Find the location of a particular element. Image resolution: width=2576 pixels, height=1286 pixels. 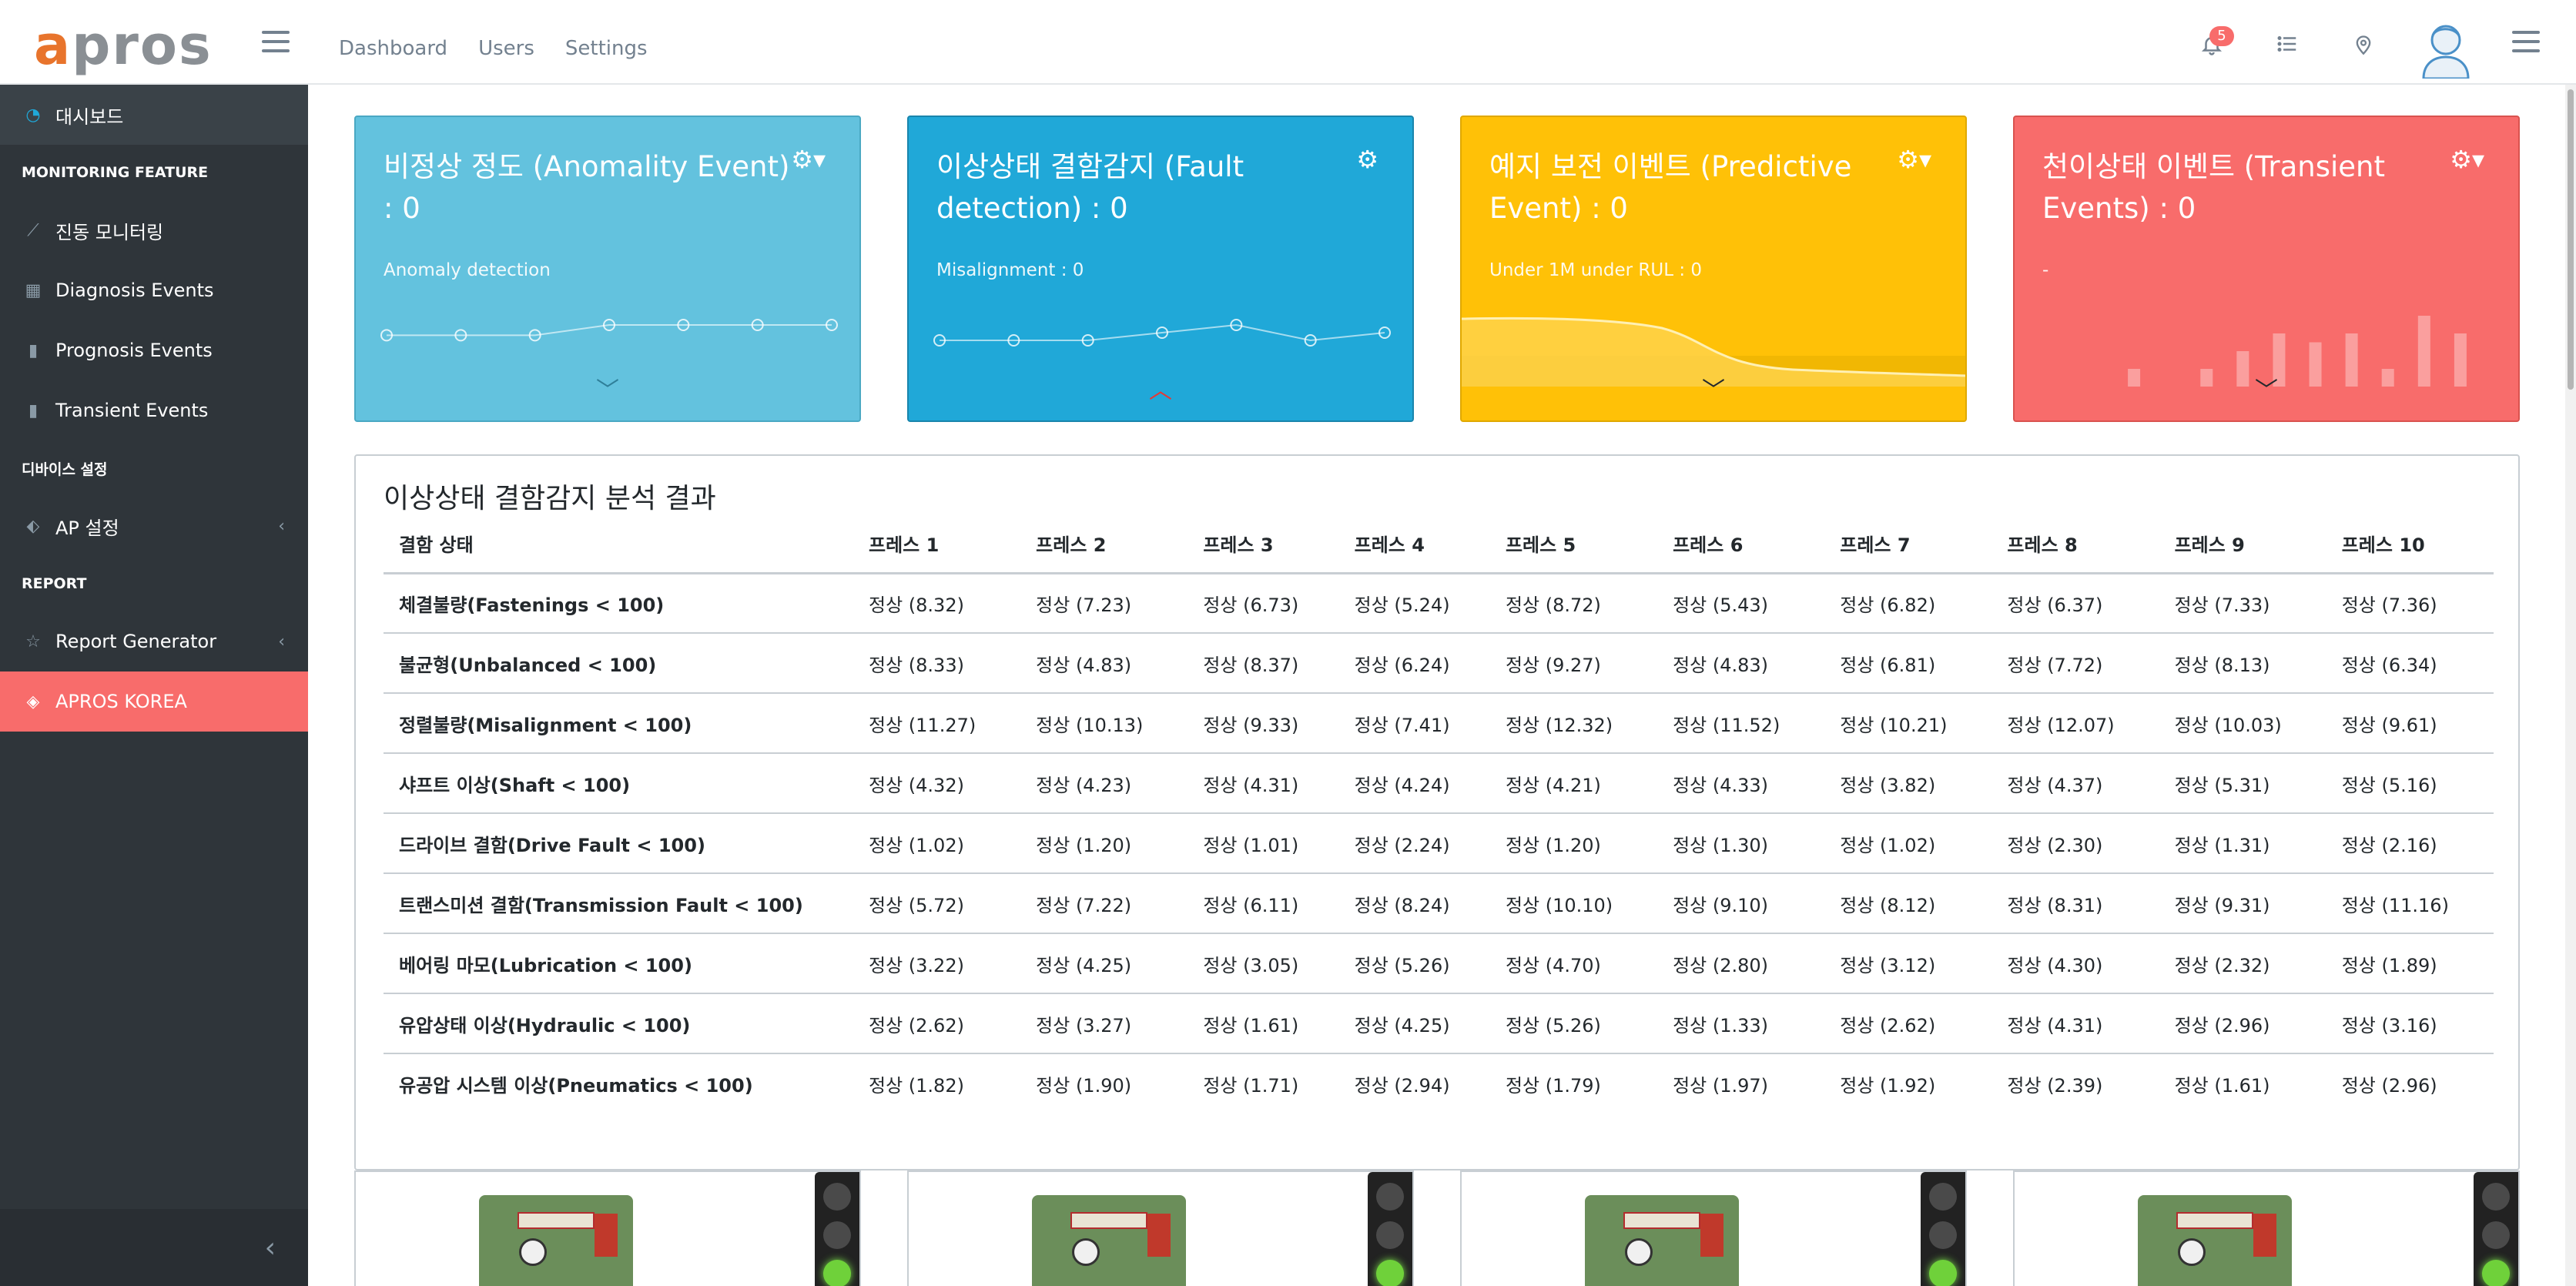

gear-icon: ⚙▾ is located at coordinates (808, 159).